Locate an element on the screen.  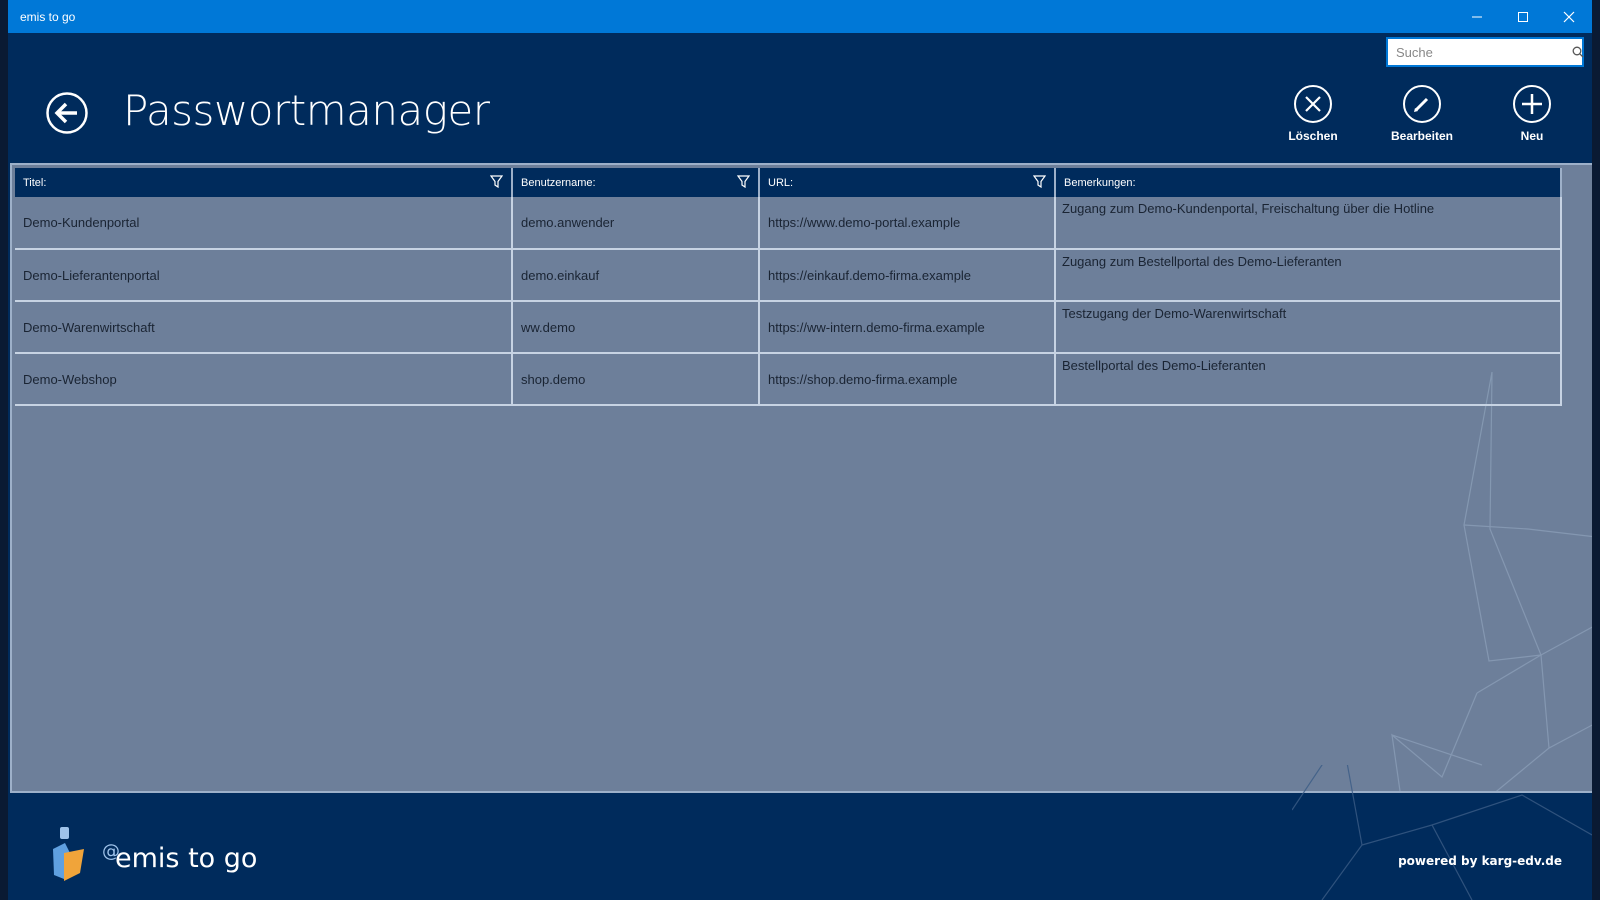
column-header-label: Benutzername: is located at coordinates (558, 182).